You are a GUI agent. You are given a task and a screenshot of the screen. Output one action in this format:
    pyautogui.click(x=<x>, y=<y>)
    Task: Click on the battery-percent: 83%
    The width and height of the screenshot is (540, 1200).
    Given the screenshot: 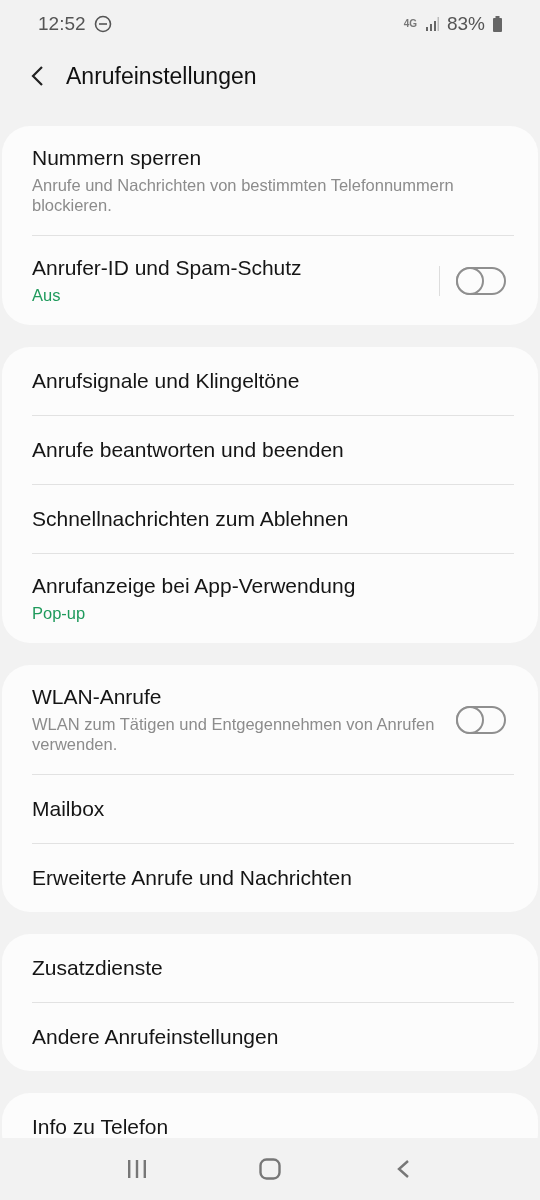 What is the action you would take?
    pyautogui.click(x=465, y=24)
    